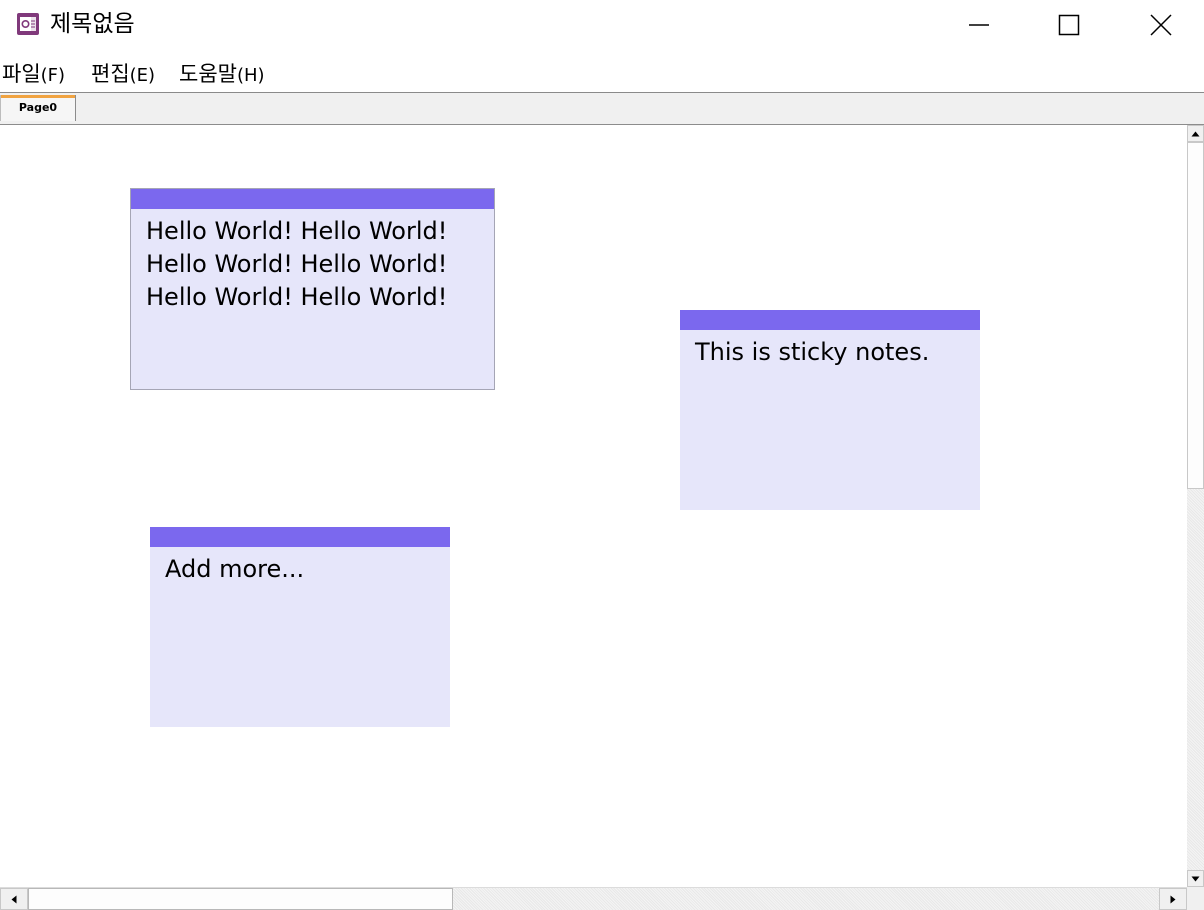 This screenshot has height=910, width=1204. What do you see at coordinates (602, 25) in the screenshot?
I see `title-bar: 제목없음` at bounding box center [602, 25].